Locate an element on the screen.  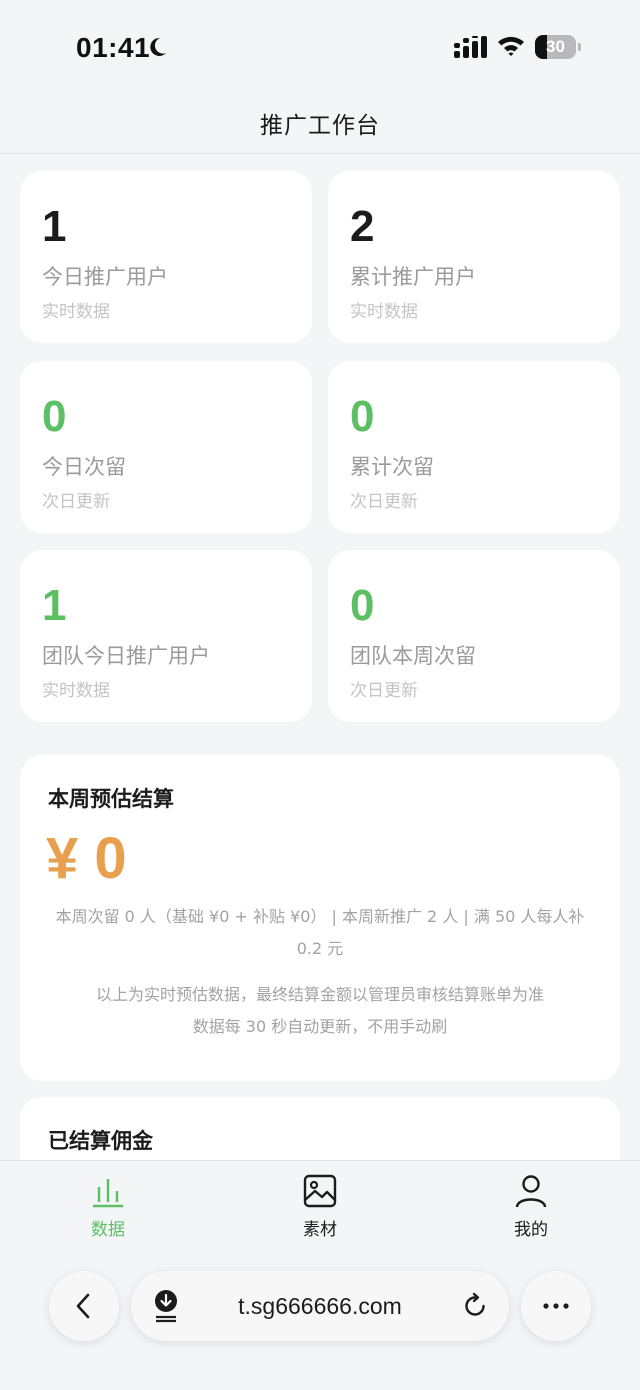
stat-value: 2 is located at coordinates (362, 226).